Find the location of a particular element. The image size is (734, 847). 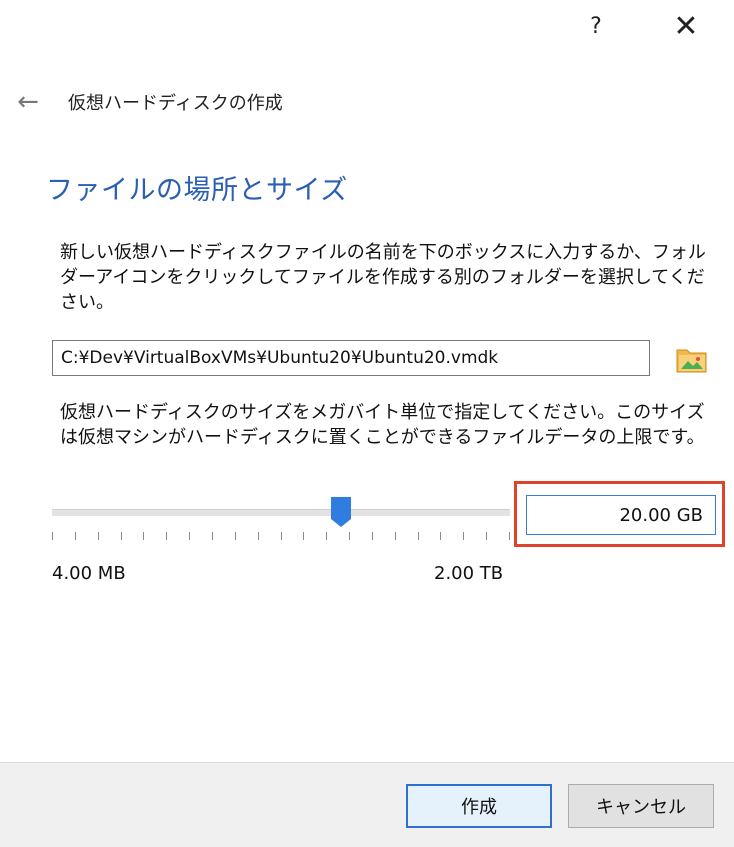

cancel-button: キャンセル is located at coordinates (641, 806).